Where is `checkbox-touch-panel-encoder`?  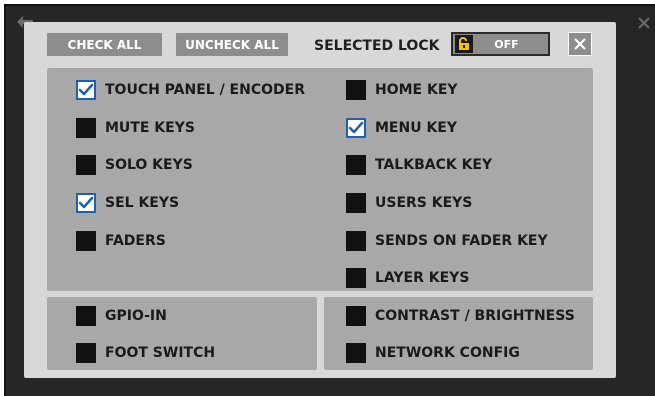 checkbox-touch-panel-encoder is located at coordinates (86, 90).